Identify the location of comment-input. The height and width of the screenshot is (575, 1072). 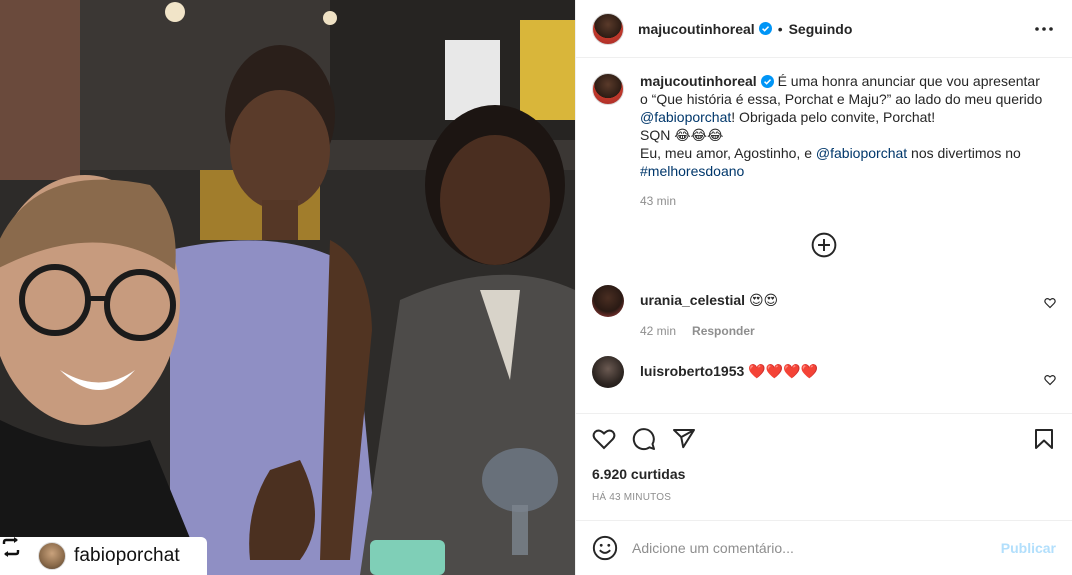
(816, 547).